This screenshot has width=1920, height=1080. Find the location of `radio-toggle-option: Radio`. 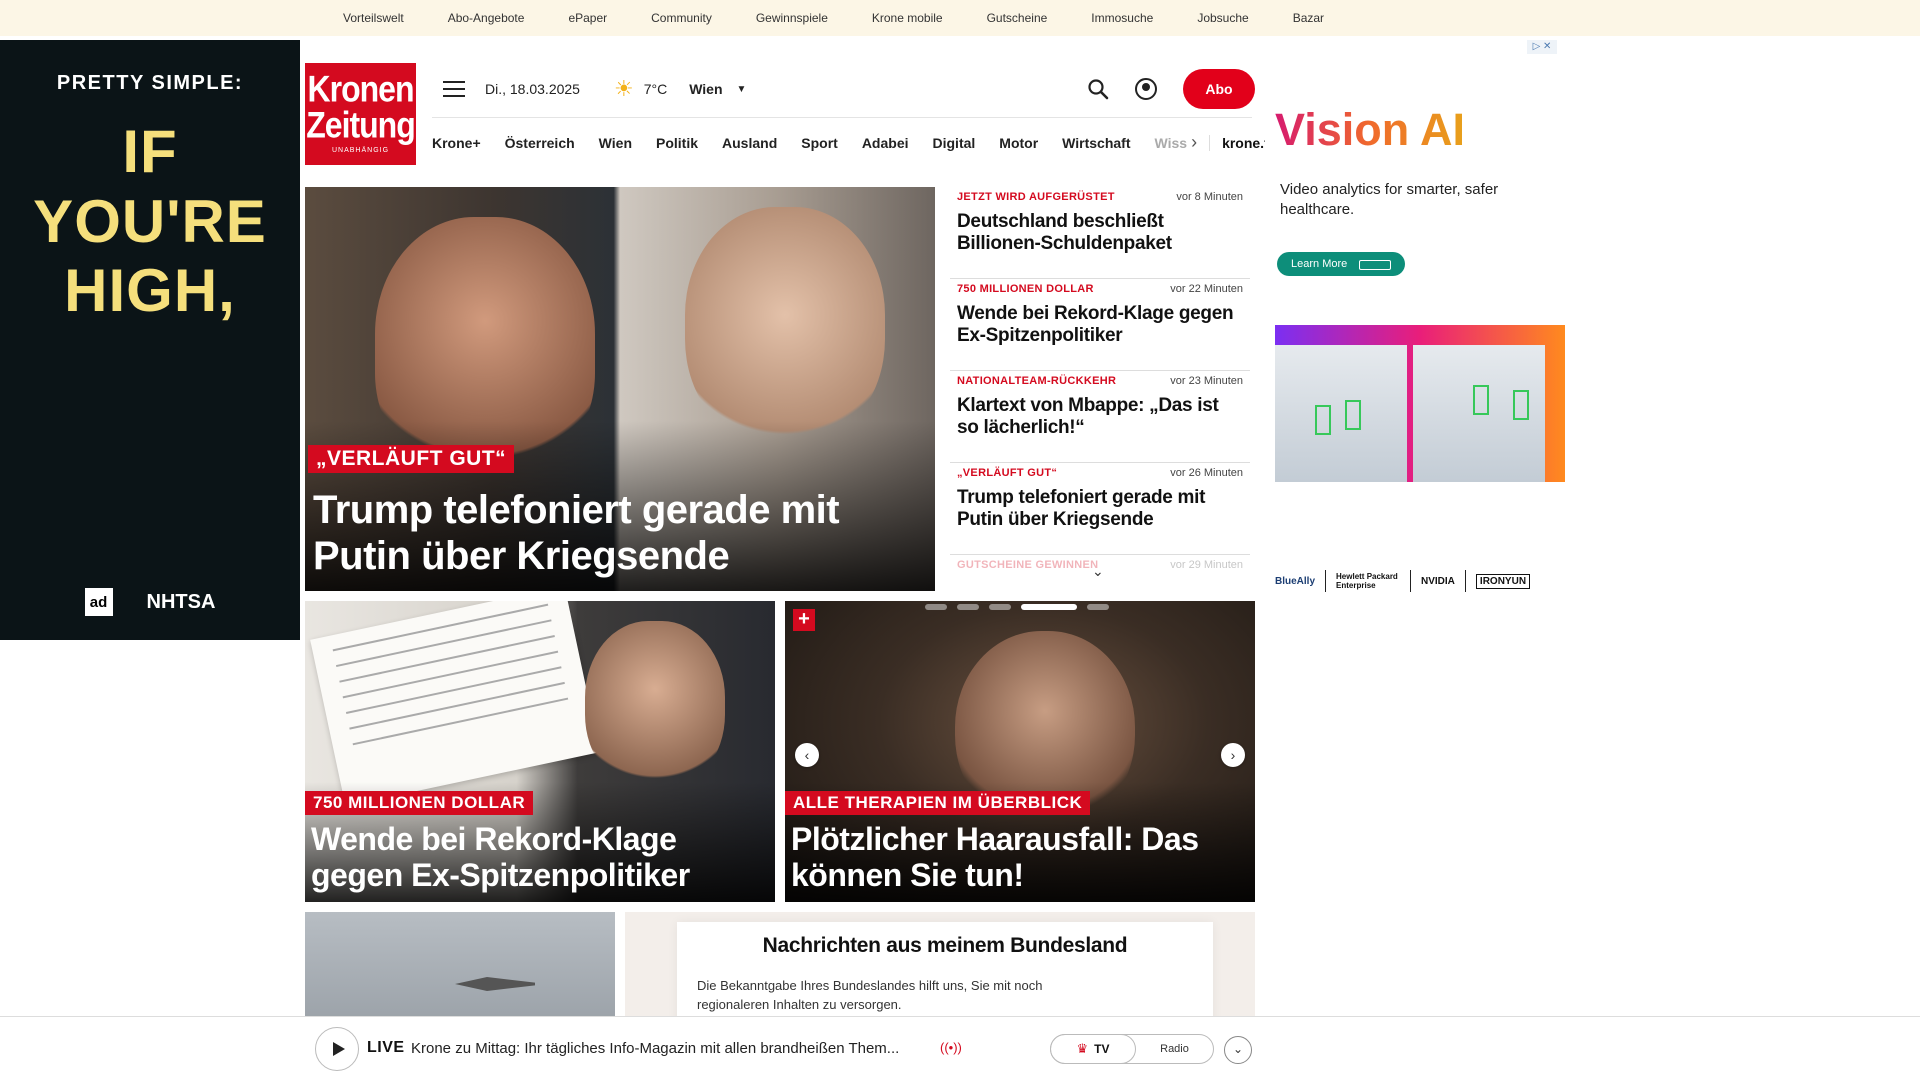

radio-toggle-option: Radio is located at coordinates (1174, 1049).